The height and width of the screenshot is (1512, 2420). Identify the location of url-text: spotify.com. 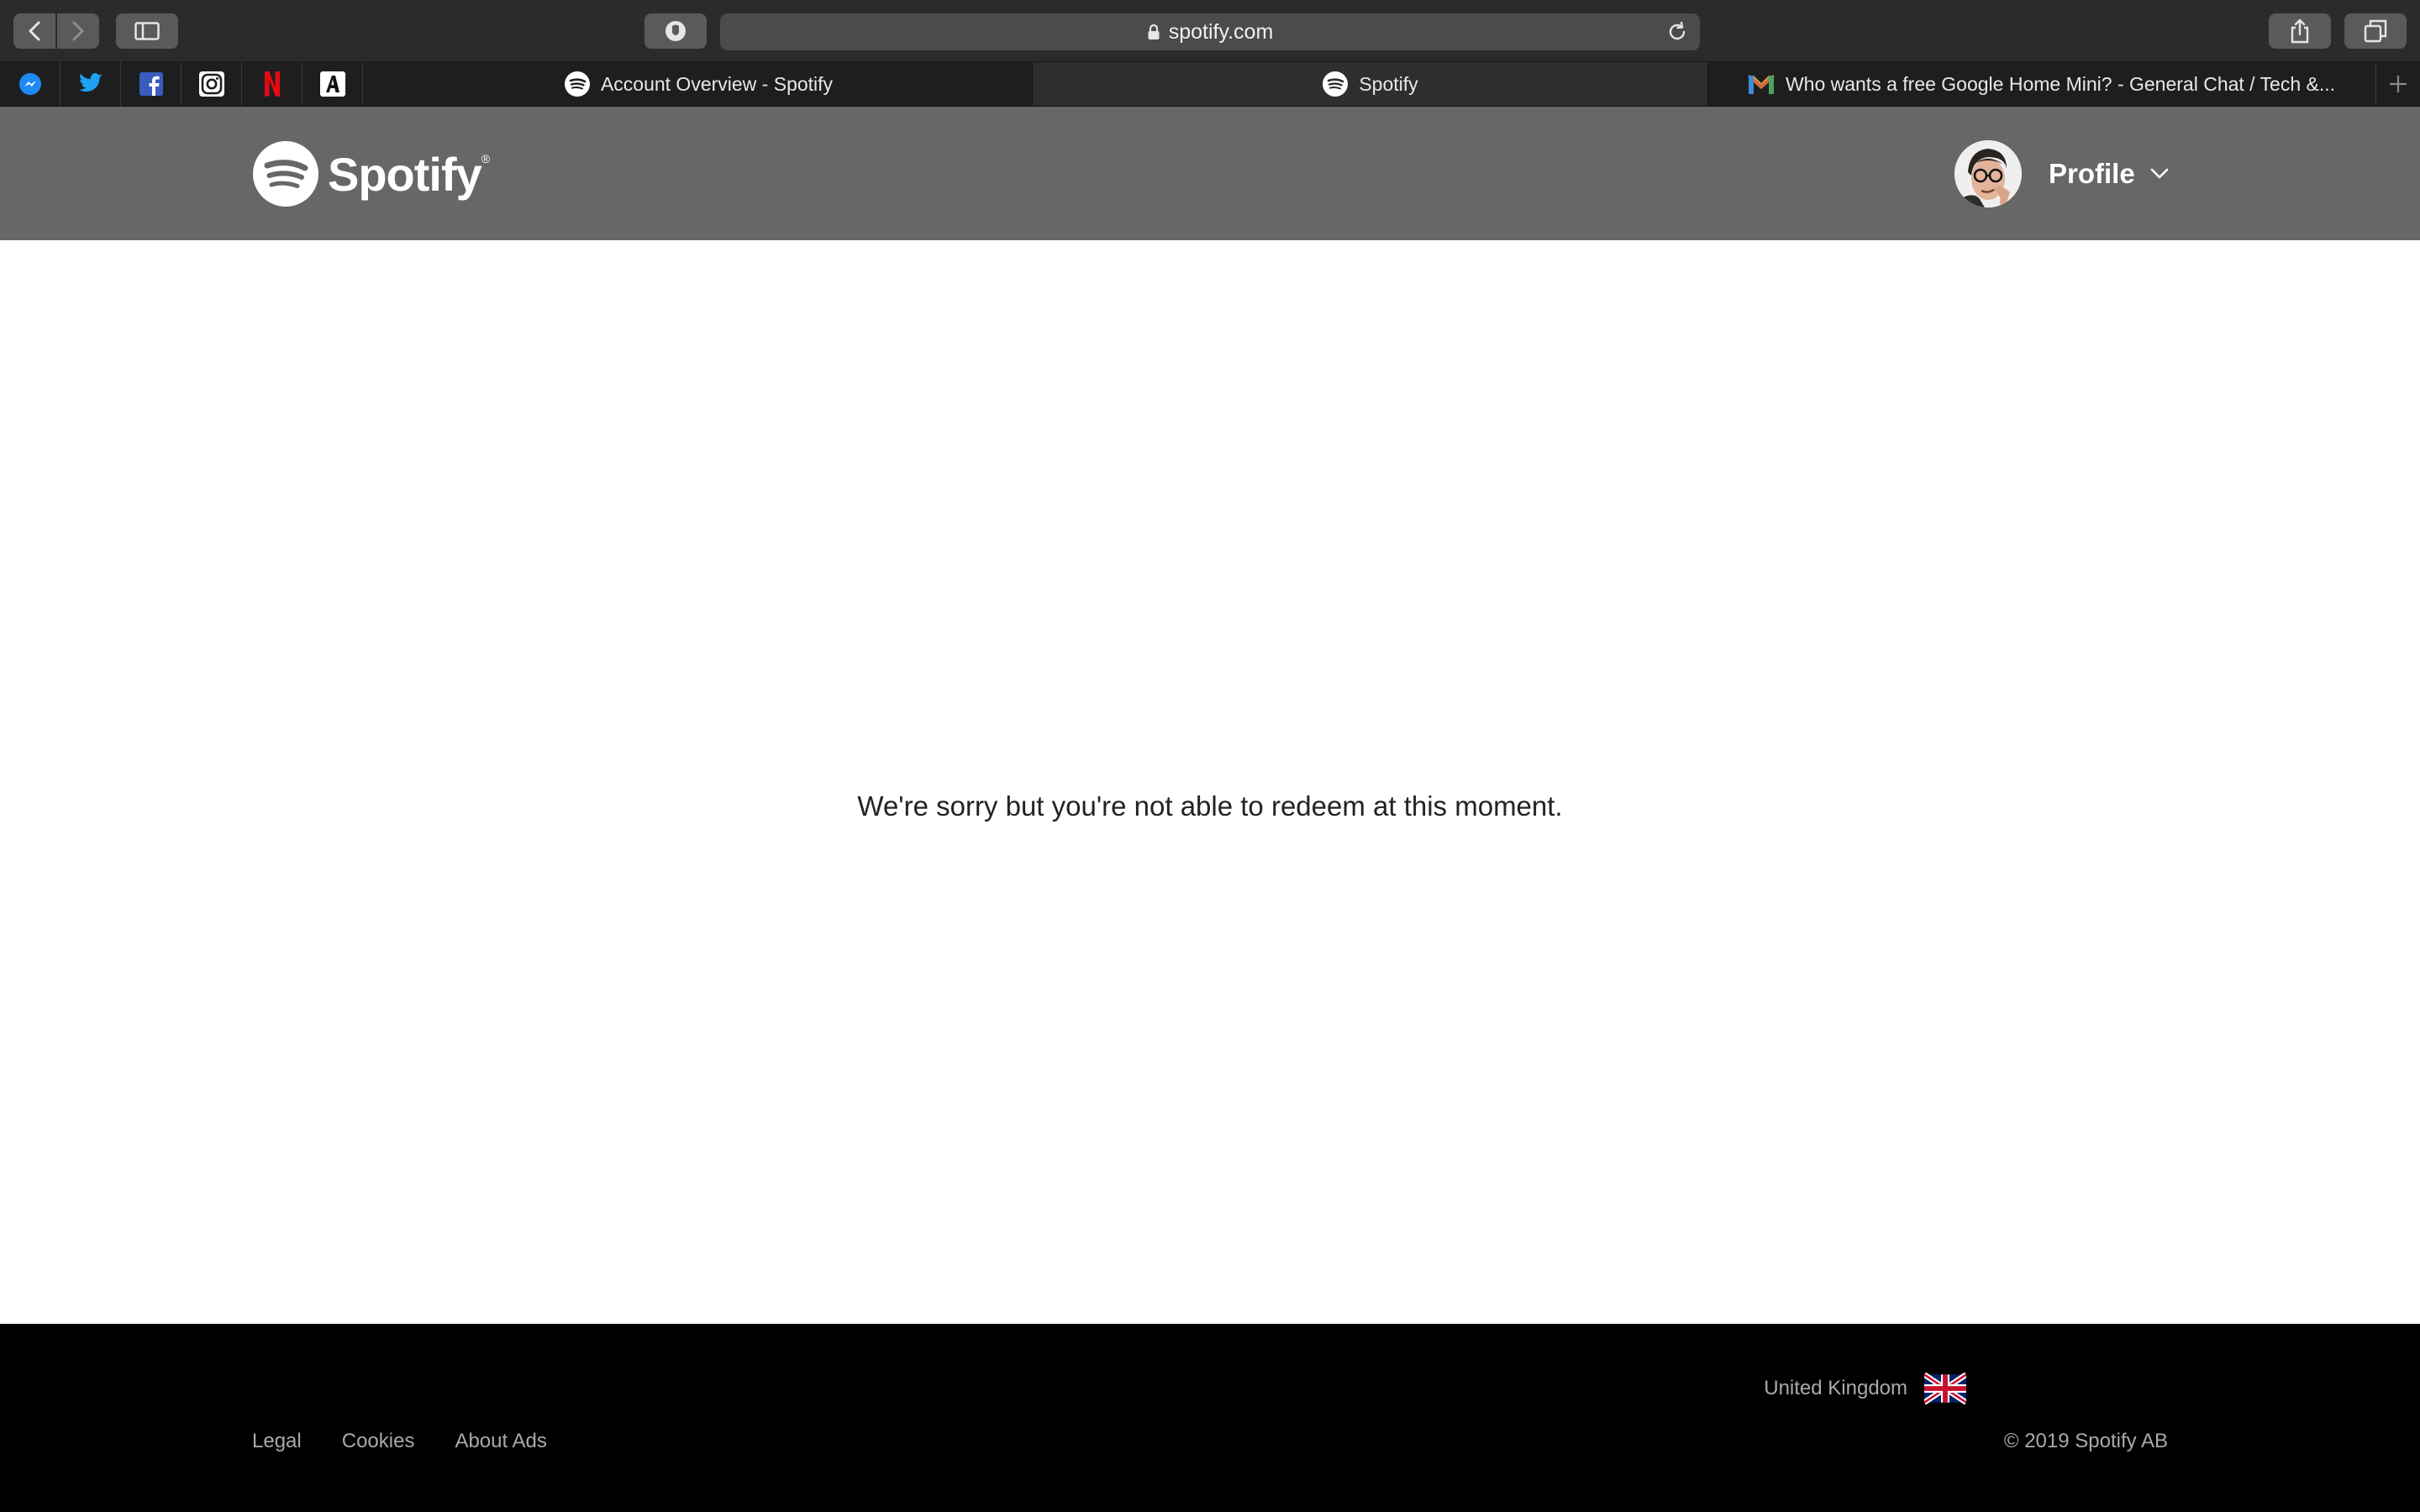
(1221, 31).